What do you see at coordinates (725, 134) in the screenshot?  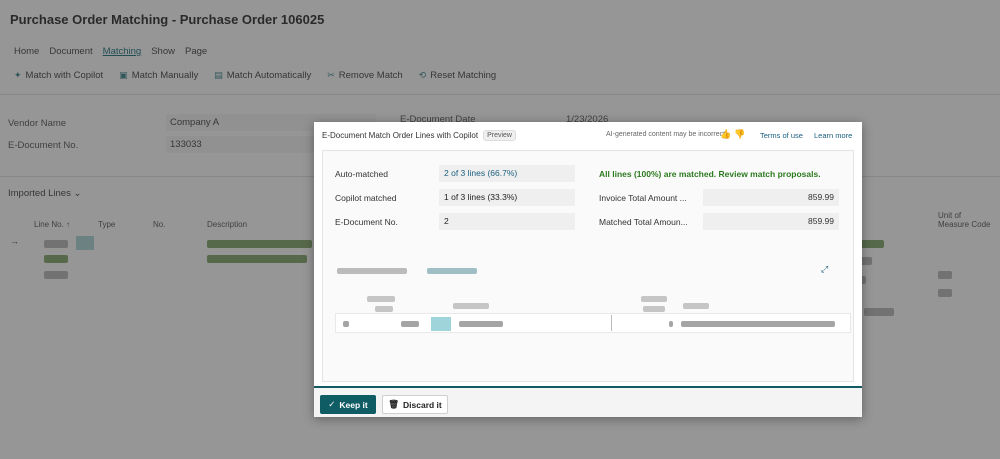 I see `thumbs-up-icon: 👍` at bounding box center [725, 134].